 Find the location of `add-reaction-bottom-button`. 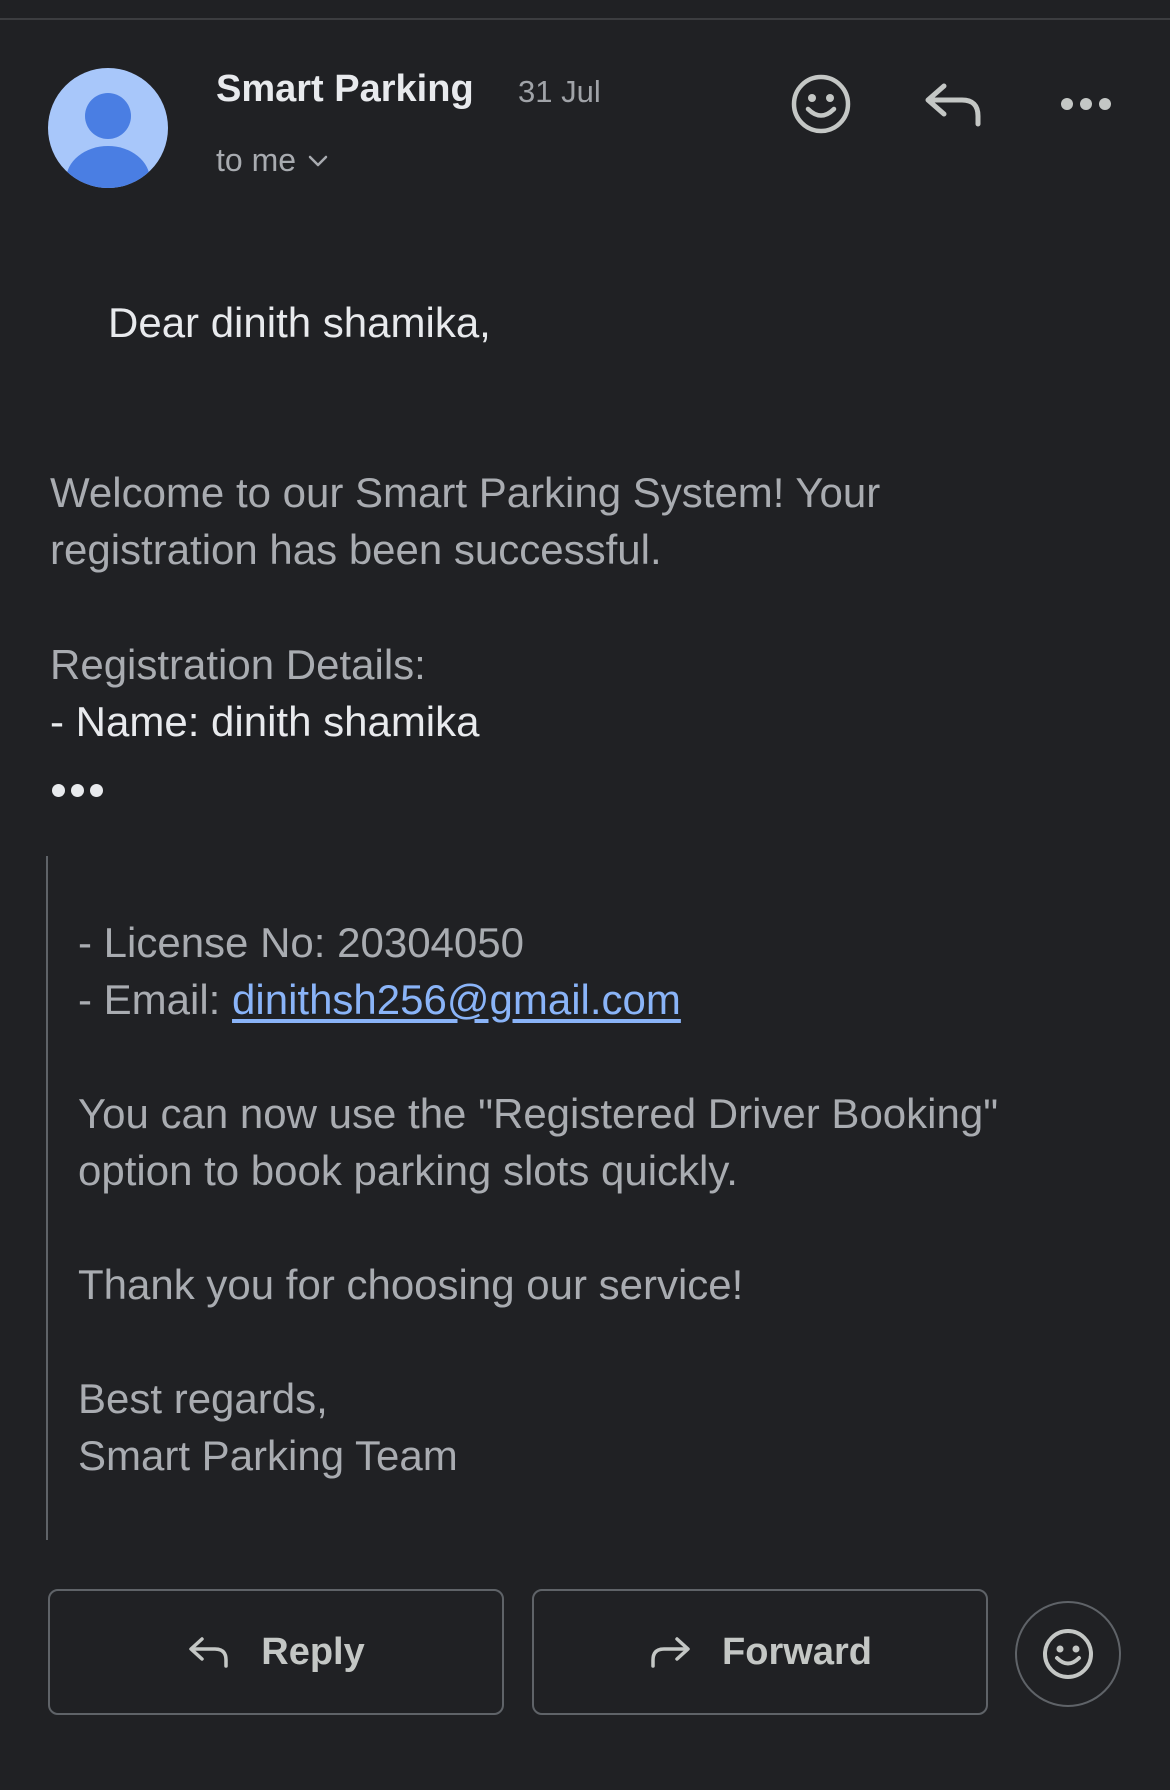

add-reaction-bottom-button is located at coordinates (1068, 1654).